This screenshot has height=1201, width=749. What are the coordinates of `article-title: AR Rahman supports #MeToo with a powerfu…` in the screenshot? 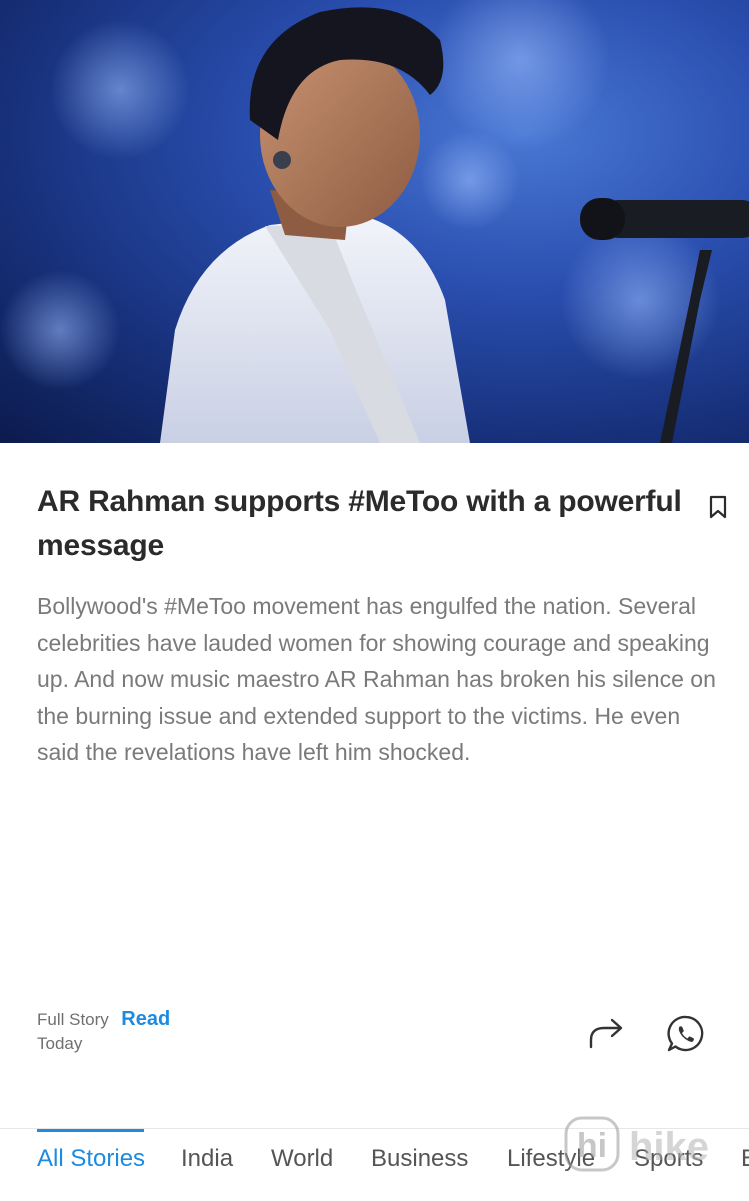 It's located at (359, 523).